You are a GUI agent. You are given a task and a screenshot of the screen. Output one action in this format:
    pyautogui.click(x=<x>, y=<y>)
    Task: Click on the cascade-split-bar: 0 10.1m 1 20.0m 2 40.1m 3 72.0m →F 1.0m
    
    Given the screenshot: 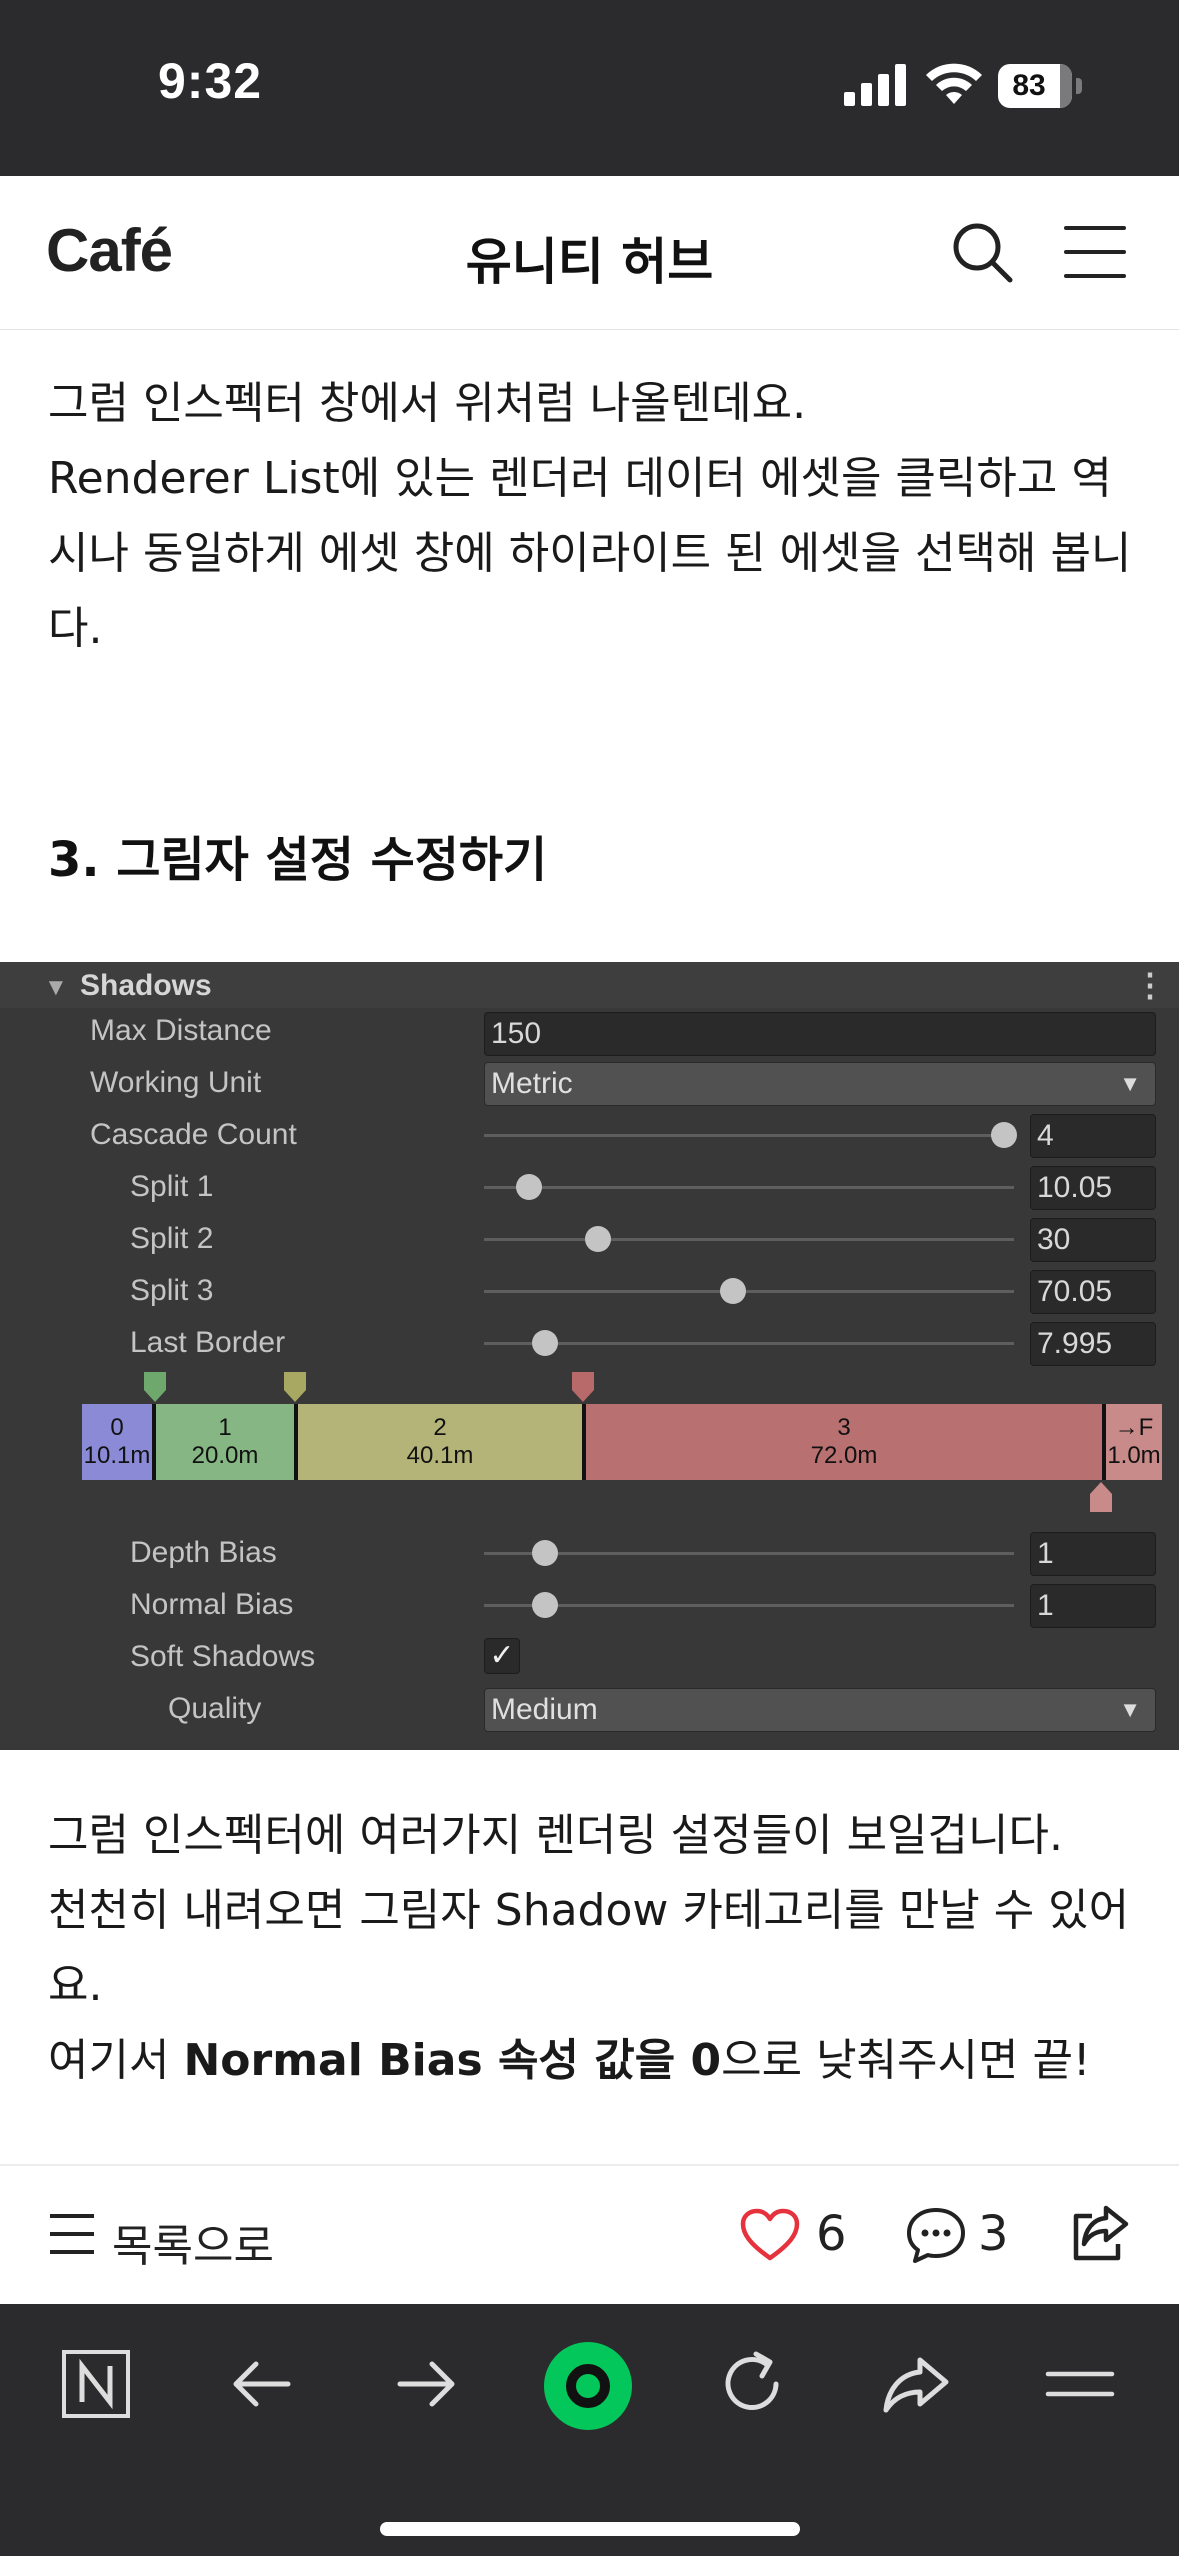 What is the action you would take?
    pyautogui.click(x=622, y=1442)
    